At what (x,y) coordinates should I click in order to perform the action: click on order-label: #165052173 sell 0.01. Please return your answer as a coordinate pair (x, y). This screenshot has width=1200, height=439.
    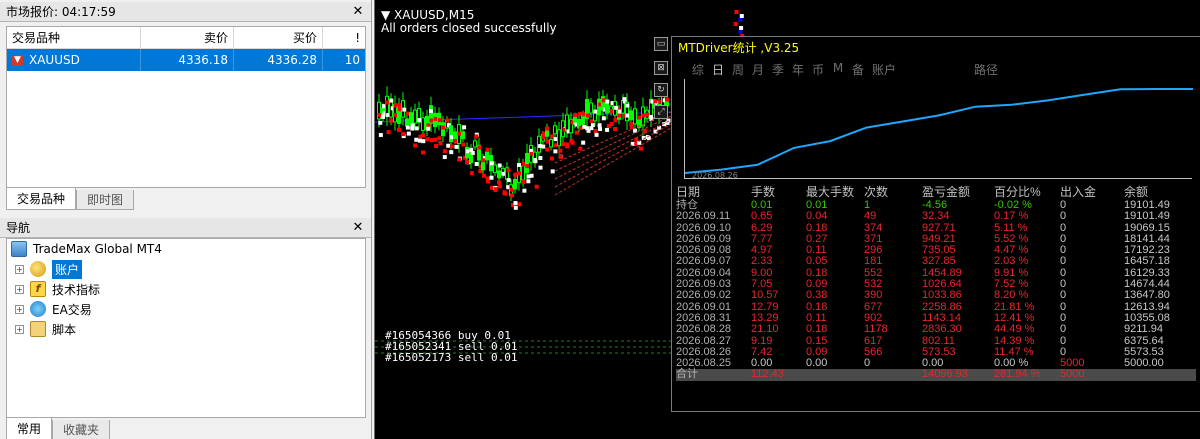
    Looking at the image, I should click on (451, 357).